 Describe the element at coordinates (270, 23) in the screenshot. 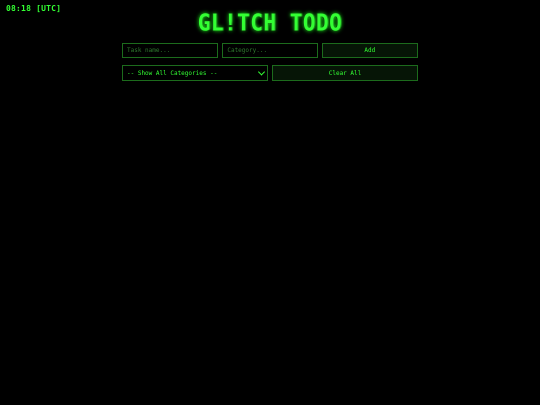

I see `page-title: GL!TCH TODO` at that location.